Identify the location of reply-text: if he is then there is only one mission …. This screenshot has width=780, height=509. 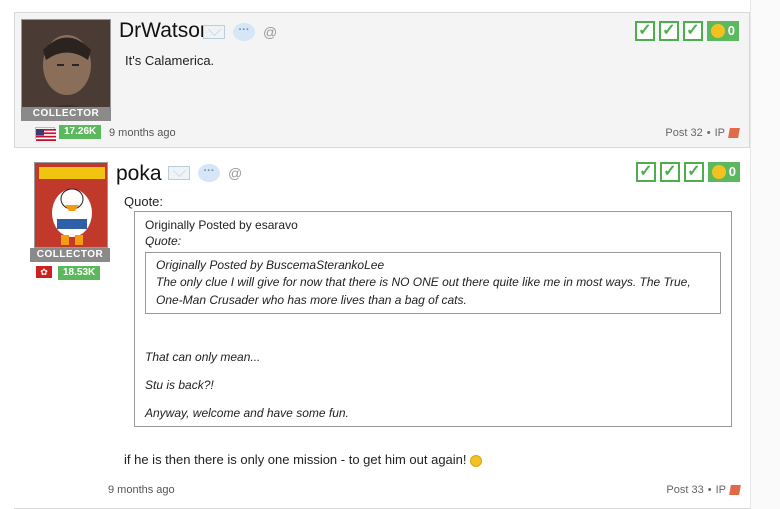
(303, 459).